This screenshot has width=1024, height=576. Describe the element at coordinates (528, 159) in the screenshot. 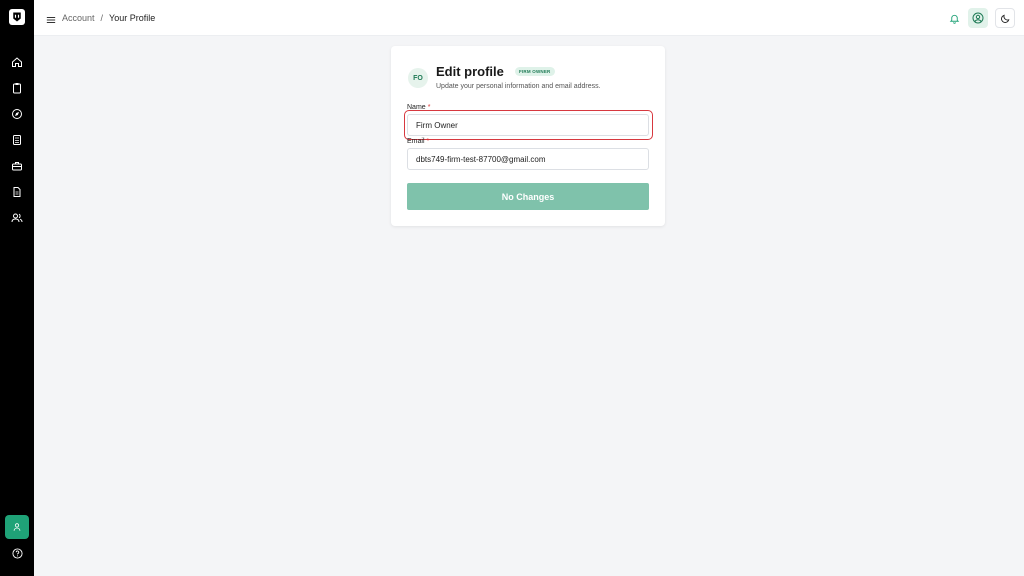

I see `email-field: dbts749-firm-test-87700@gmail.com` at that location.